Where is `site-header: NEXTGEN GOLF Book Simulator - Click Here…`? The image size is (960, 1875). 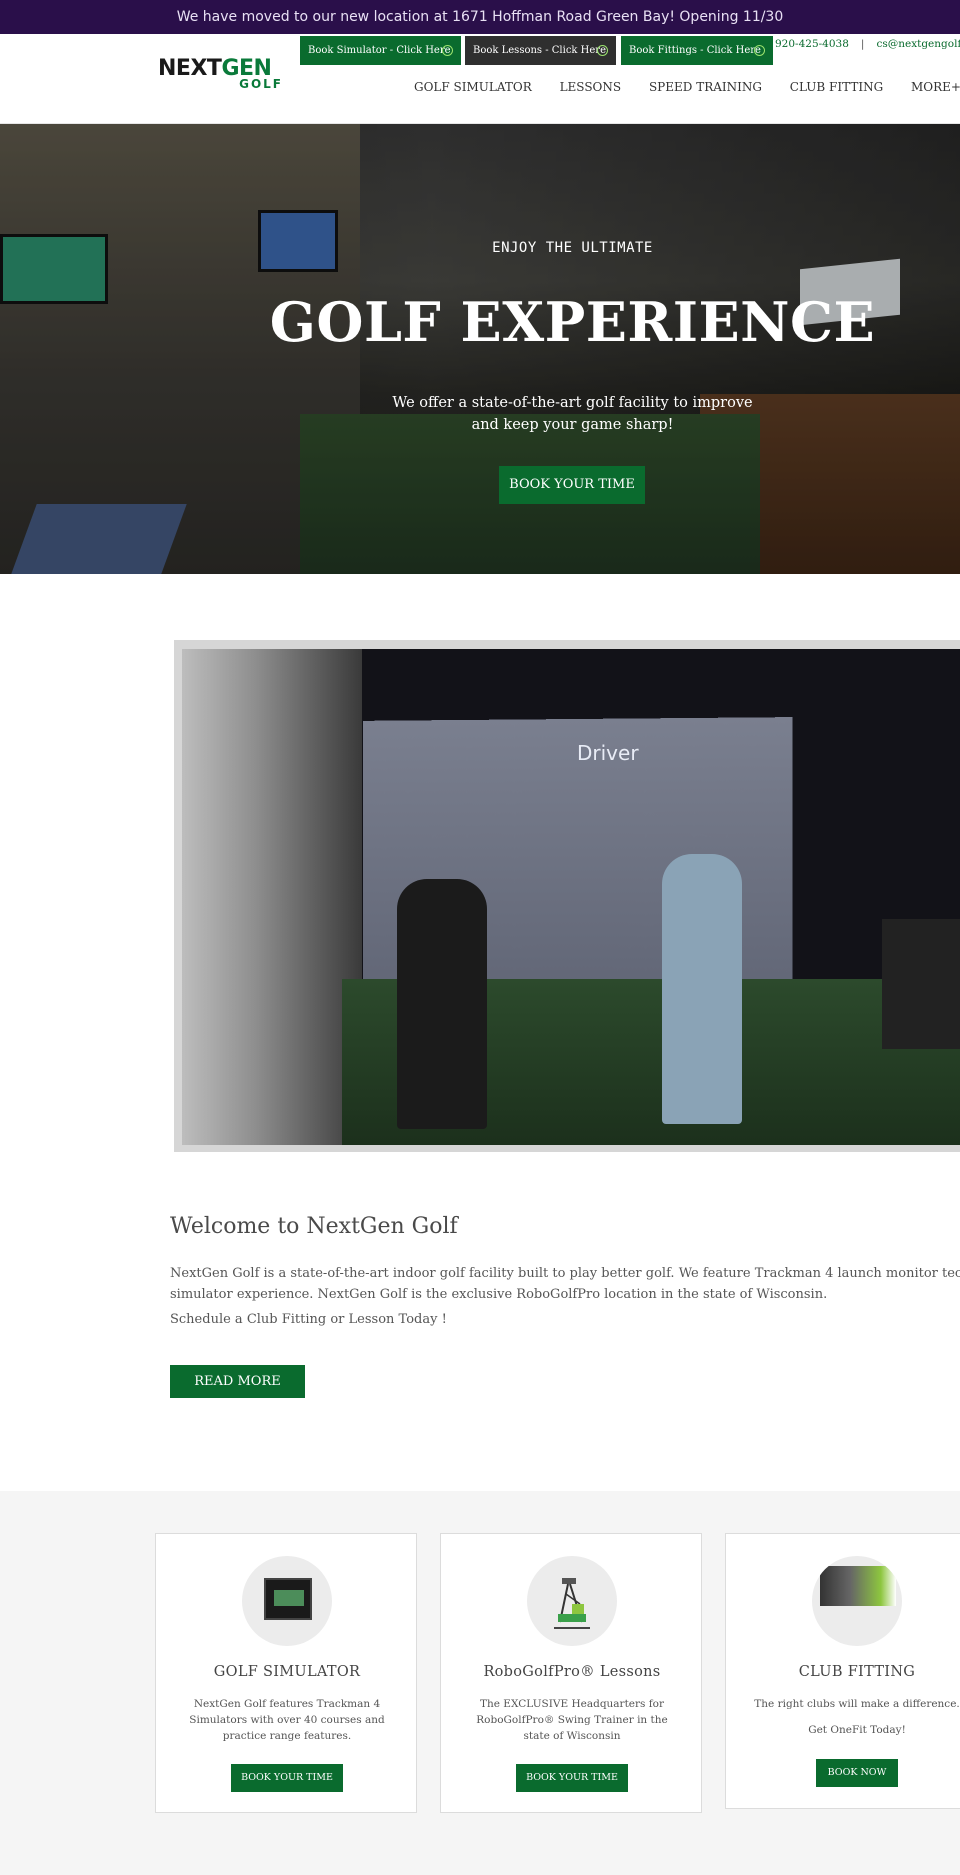
site-header: NEXTGEN GOLF Book Simulator - Click Here… is located at coordinates (480, 79).